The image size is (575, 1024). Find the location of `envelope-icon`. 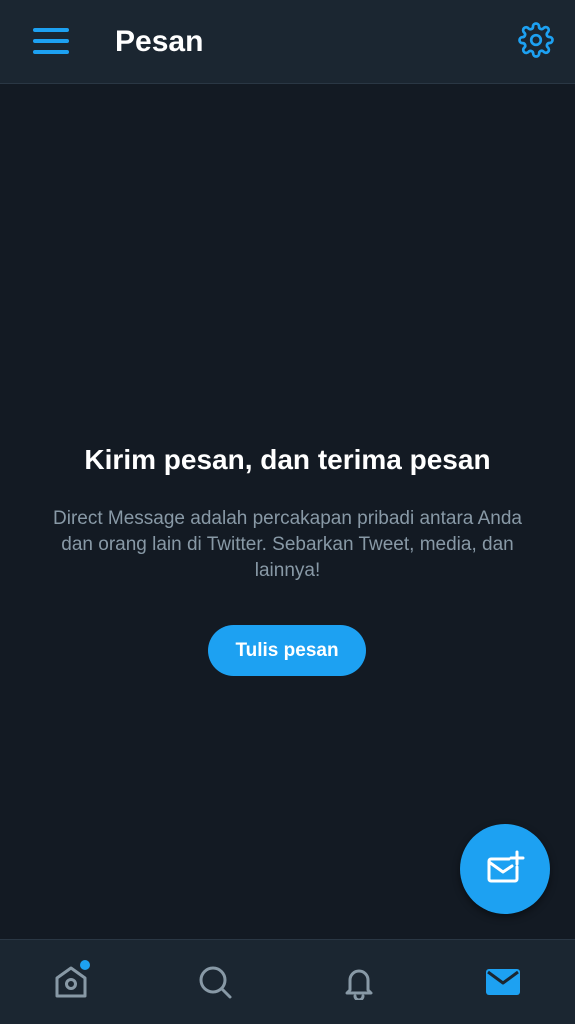

envelope-icon is located at coordinates (503, 982).